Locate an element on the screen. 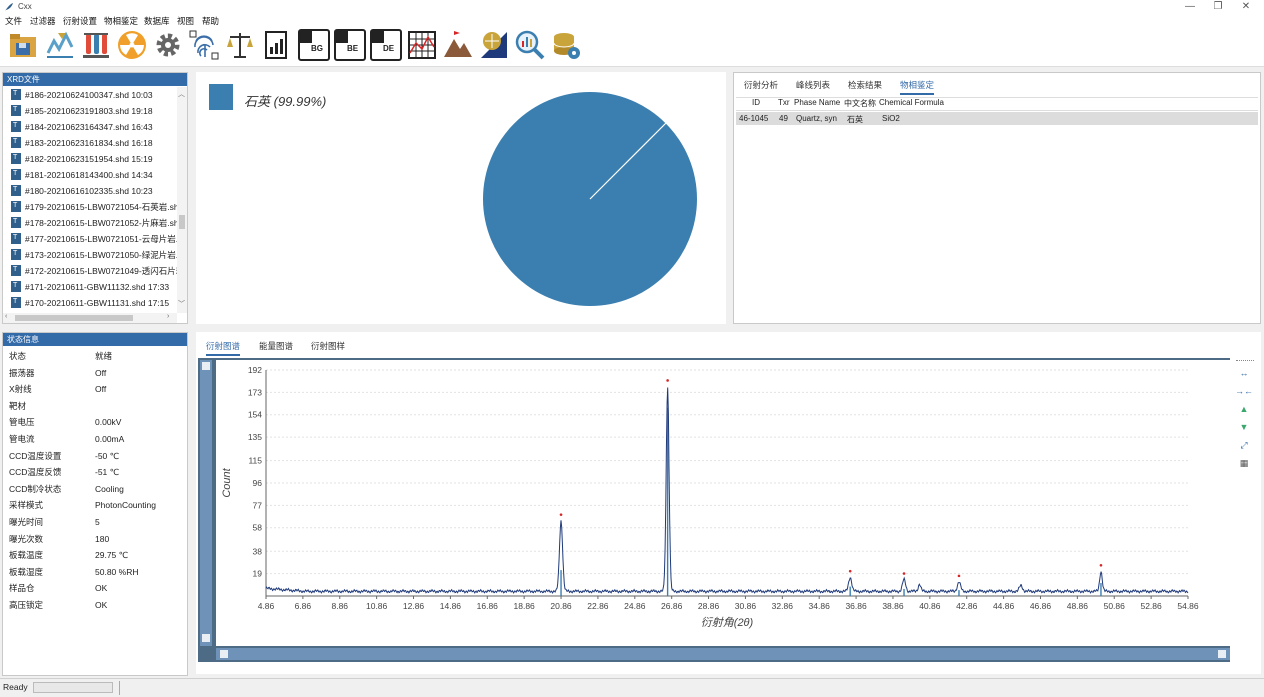 This screenshot has height=697, width=1264. list-item: #184-20210623164347.shd 16:43 is located at coordinates (94, 127).